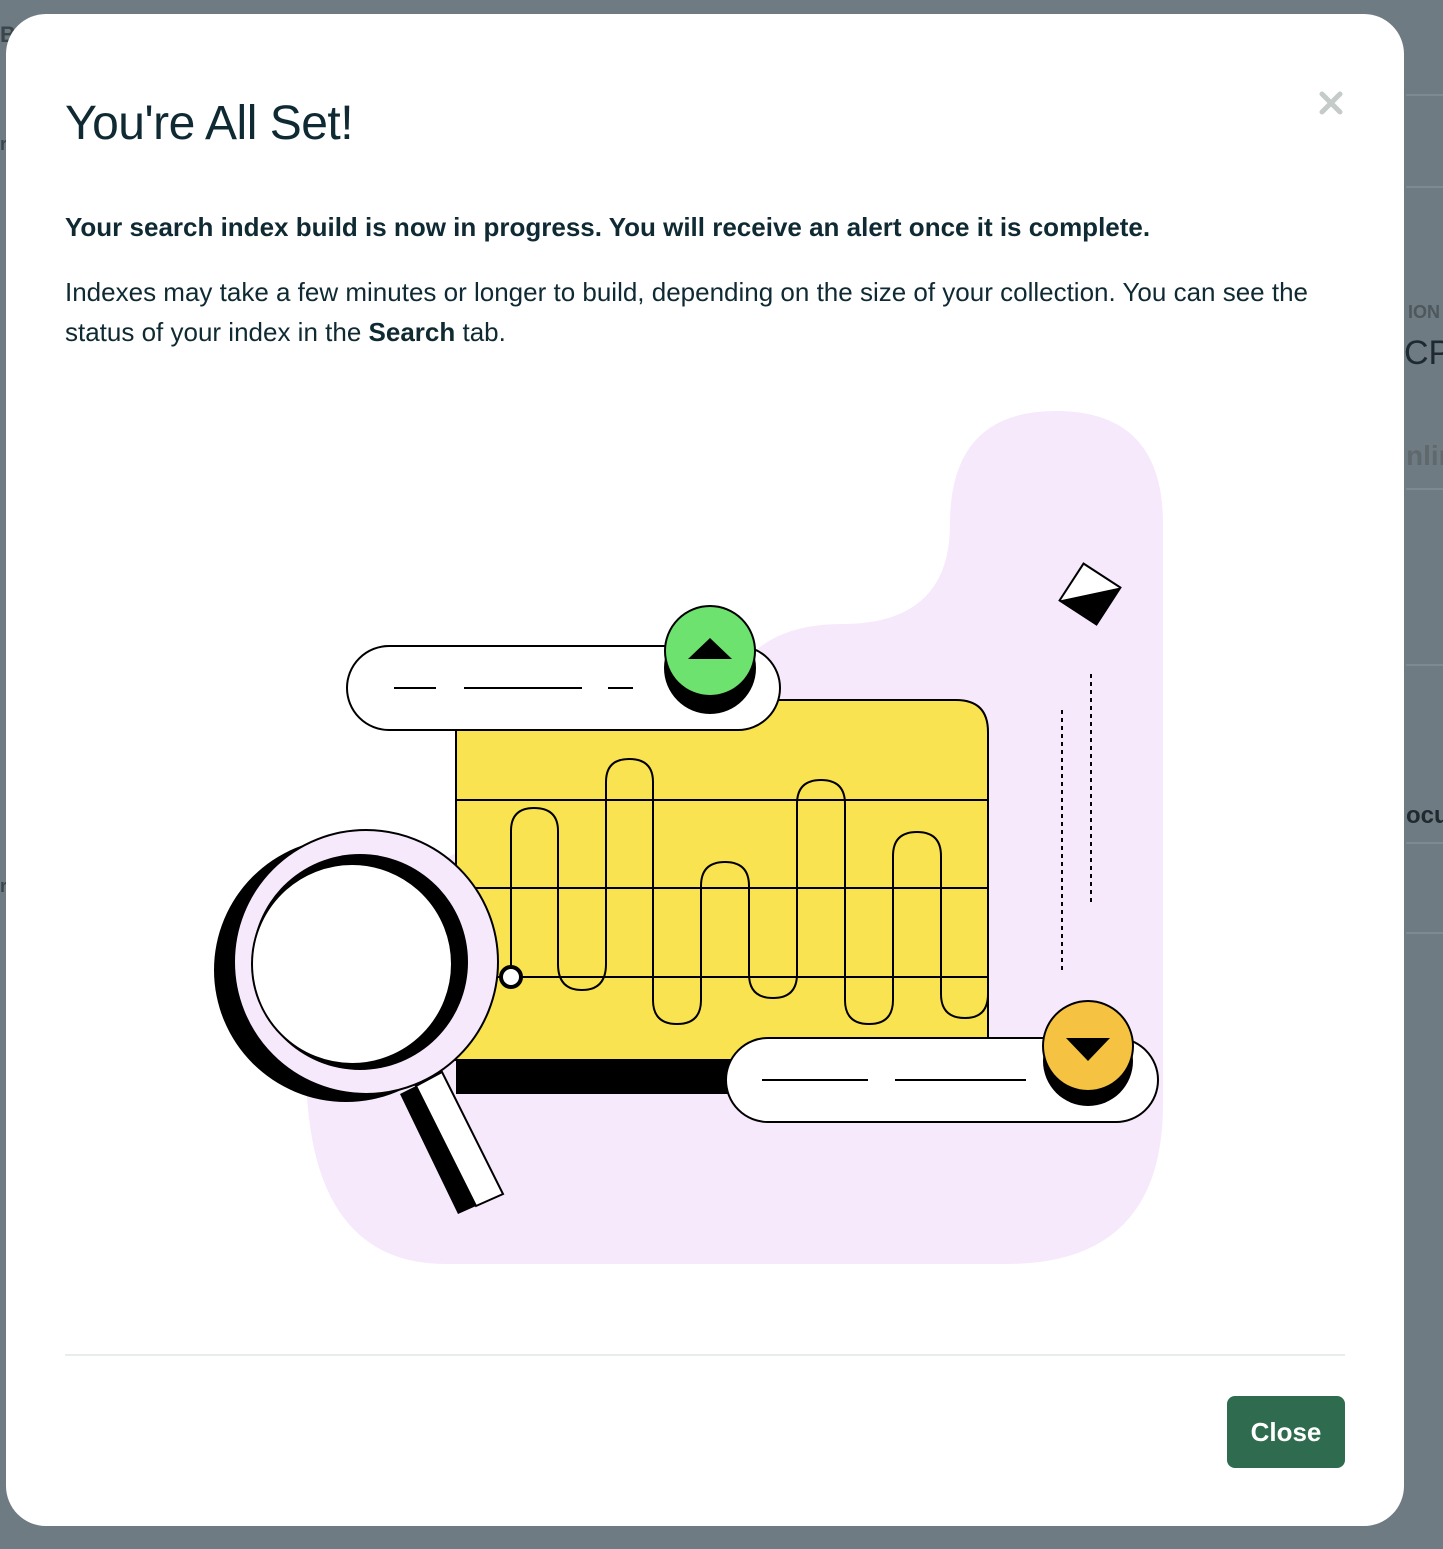 The width and height of the screenshot is (1443, 1549). What do you see at coordinates (1088, 1049) in the screenshot?
I see `arrow-down-icon` at bounding box center [1088, 1049].